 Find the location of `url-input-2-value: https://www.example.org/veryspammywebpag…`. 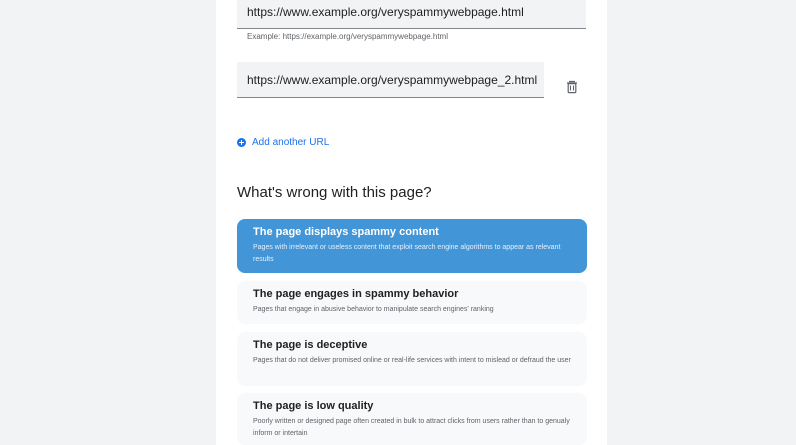

url-input-2-value: https://www.example.org/veryspammywebpag… is located at coordinates (392, 80).